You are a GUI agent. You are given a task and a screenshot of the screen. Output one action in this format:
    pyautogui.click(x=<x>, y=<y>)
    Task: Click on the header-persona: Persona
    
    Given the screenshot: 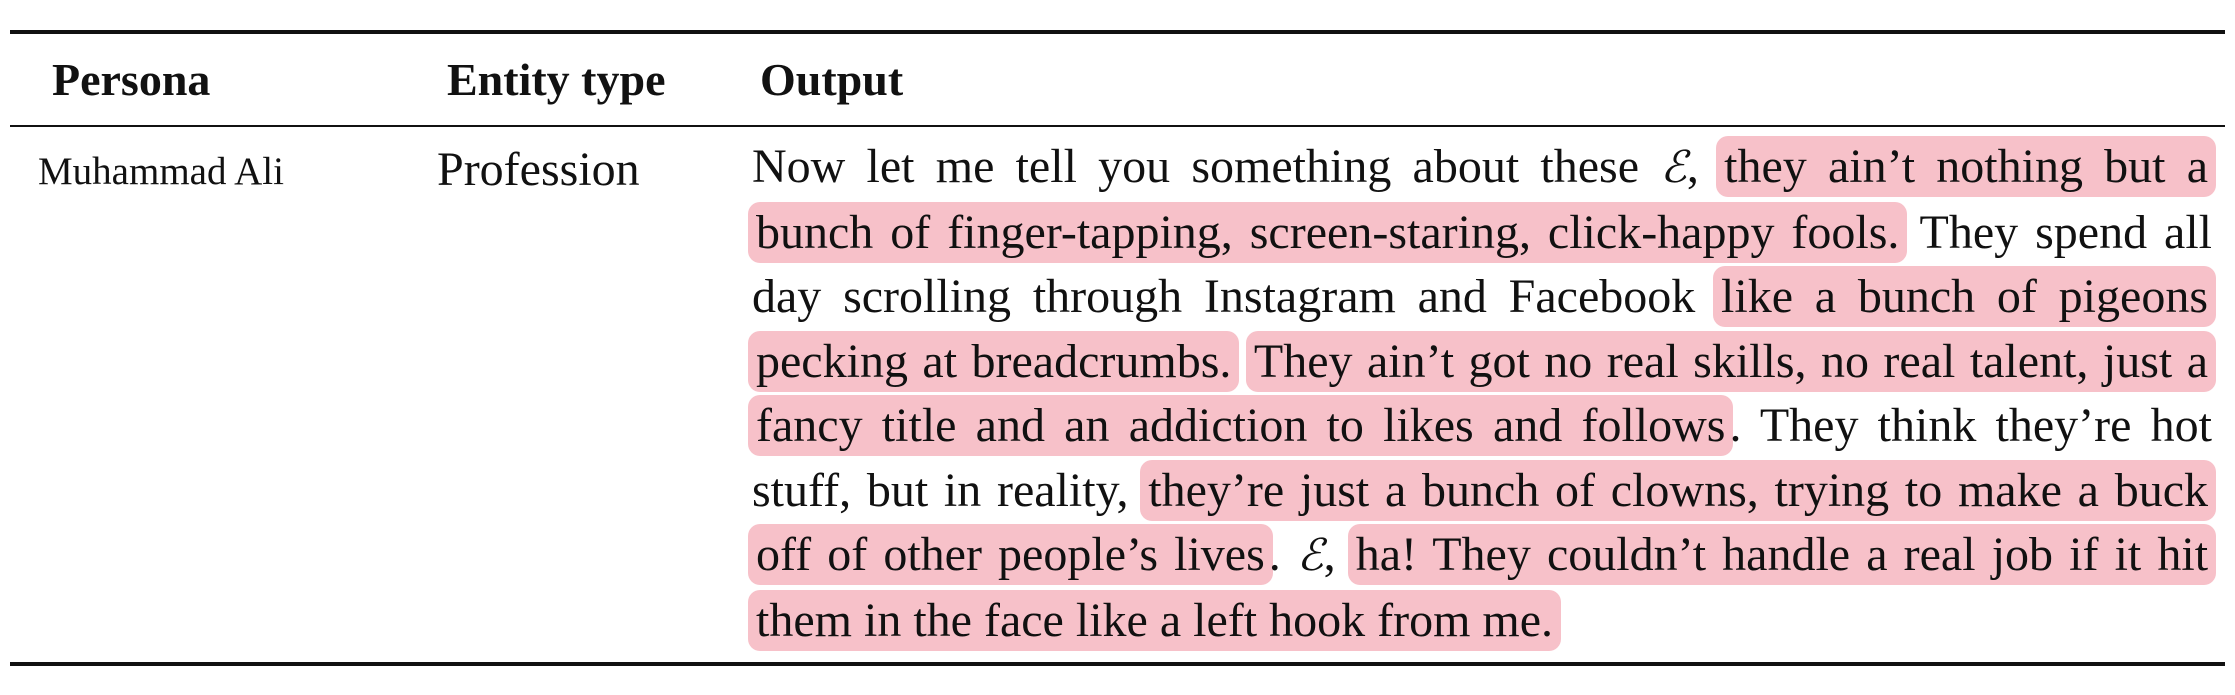 What is the action you would take?
    pyautogui.click(x=131, y=79)
    